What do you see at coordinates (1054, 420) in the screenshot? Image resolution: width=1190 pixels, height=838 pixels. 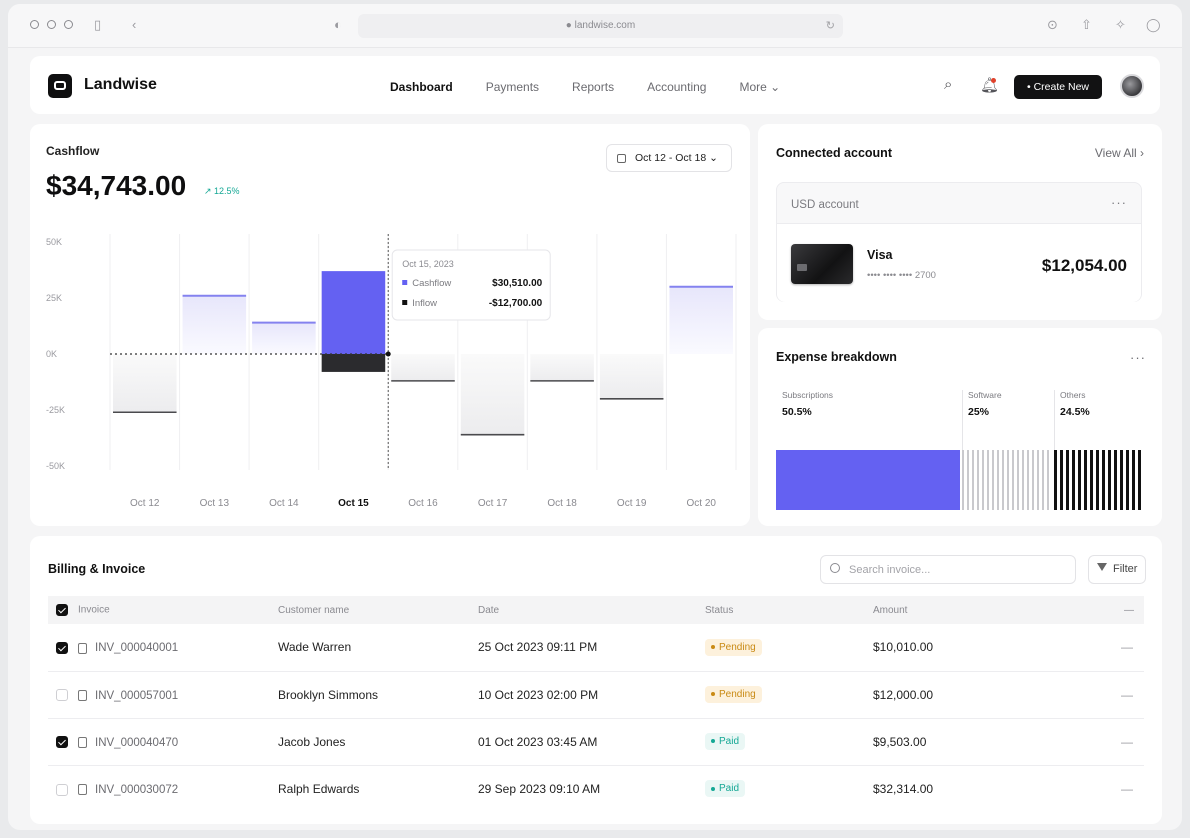 I see `segment-divider` at bounding box center [1054, 420].